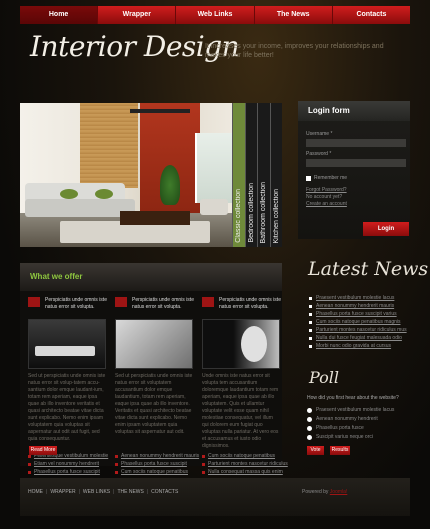 The width and height of the screenshot is (430, 529). What do you see at coordinates (356, 143) in the screenshot?
I see `username-input` at bounding box center [356, 143].